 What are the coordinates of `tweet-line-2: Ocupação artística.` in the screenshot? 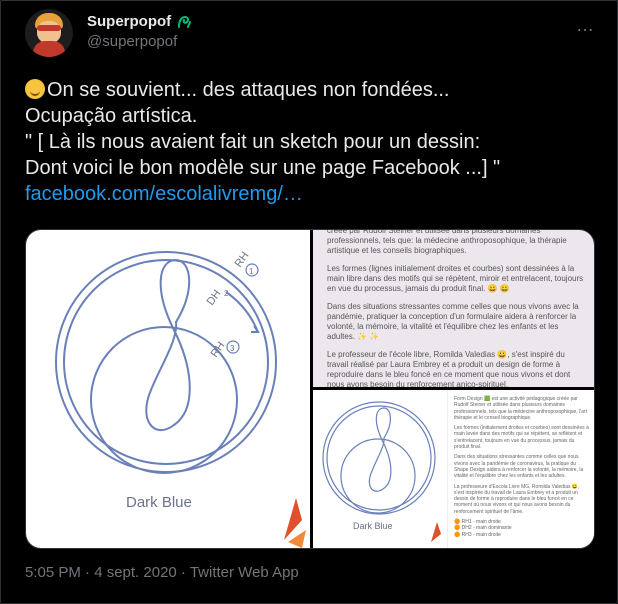 It's located at (111, 116).